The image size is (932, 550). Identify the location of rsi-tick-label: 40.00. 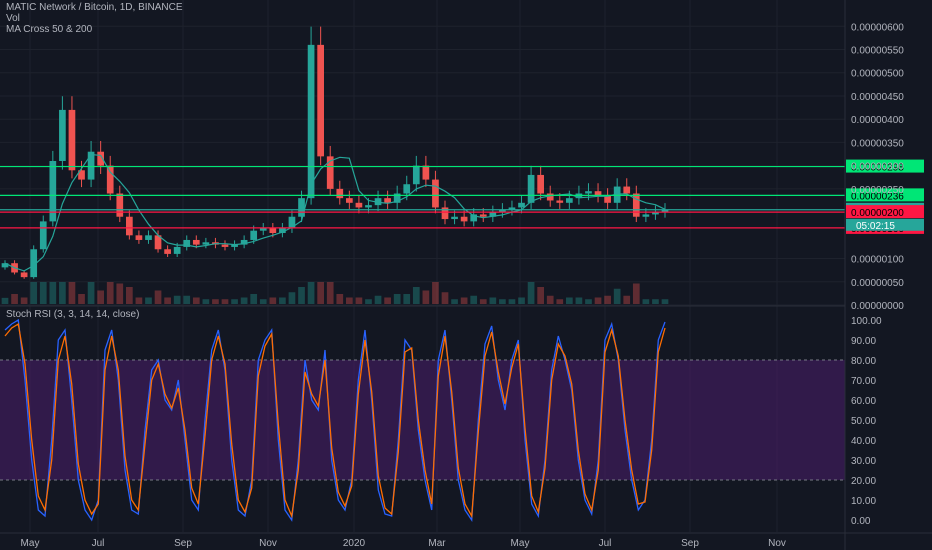
(863, 441).